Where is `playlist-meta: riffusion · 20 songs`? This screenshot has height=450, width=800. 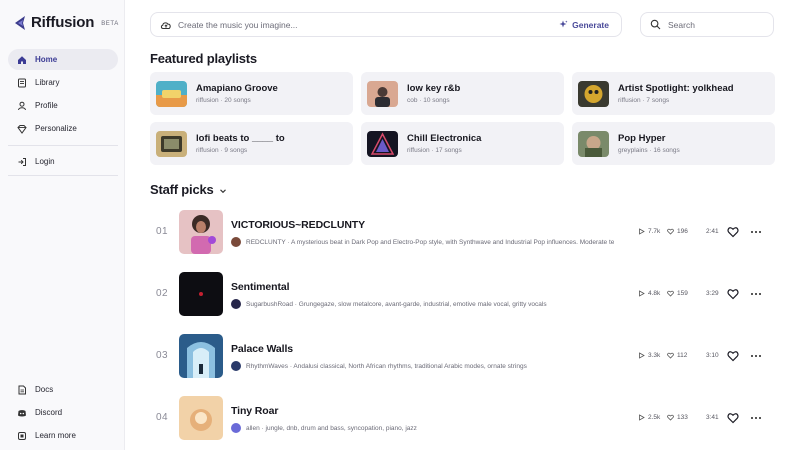 playlist-meta: riffusion · 20 songs is located at coordinates (223, 100).